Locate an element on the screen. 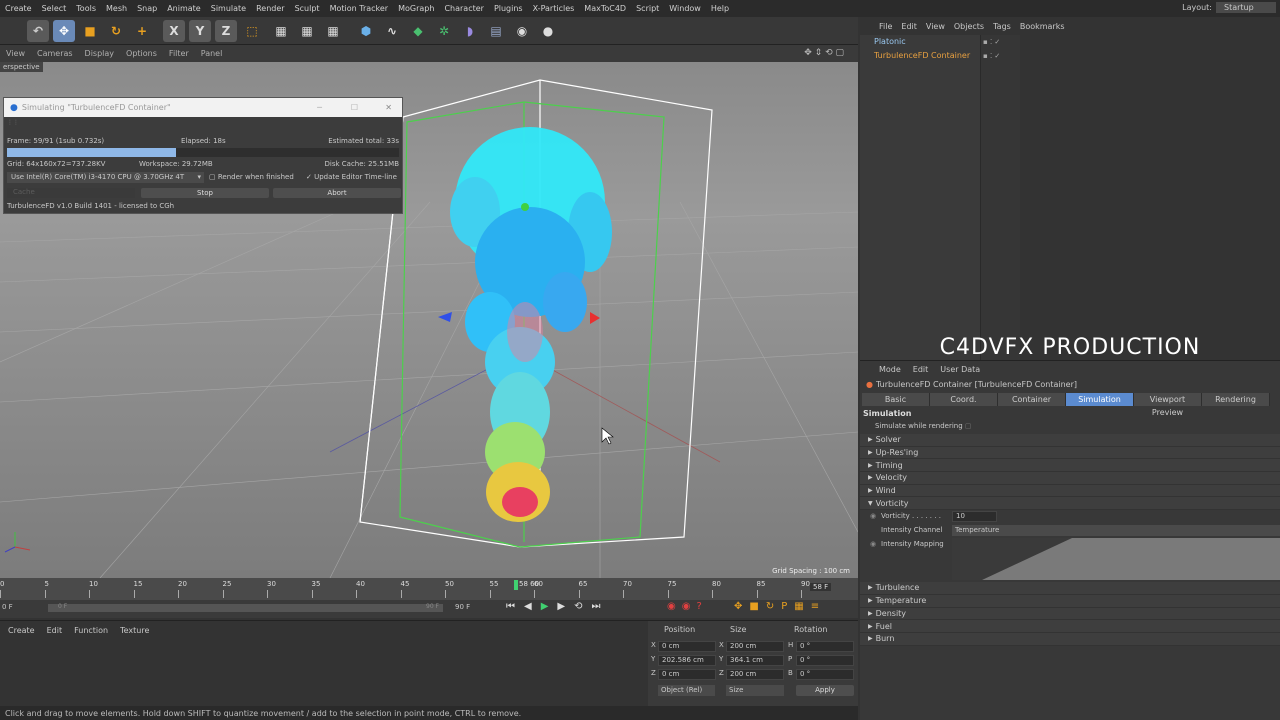 The height and width of the screenshot is (720, 1280). y-axis-icon: Y is located at coordinates (200, 31).